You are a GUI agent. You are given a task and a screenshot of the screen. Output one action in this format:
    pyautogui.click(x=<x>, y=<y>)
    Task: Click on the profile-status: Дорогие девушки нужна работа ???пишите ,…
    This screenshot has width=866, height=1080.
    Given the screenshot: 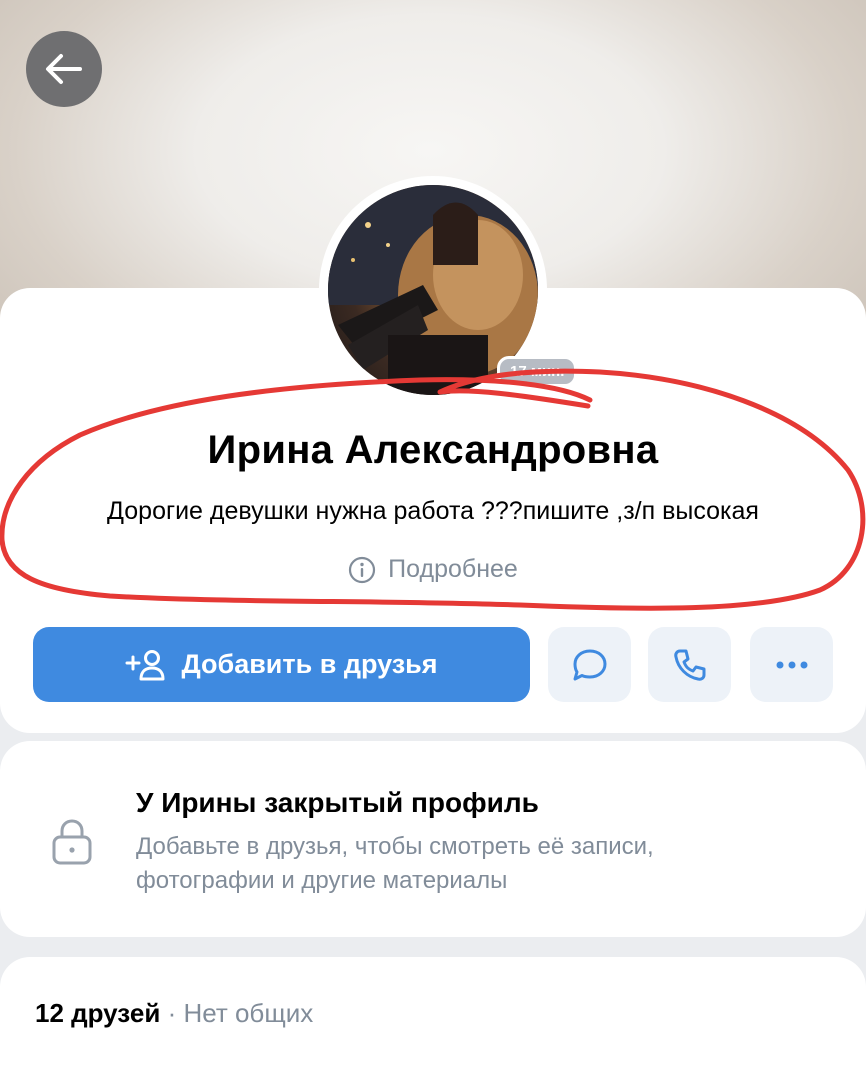 What is the action you would take?
    pyautogui.click(x=433, y=511)
    